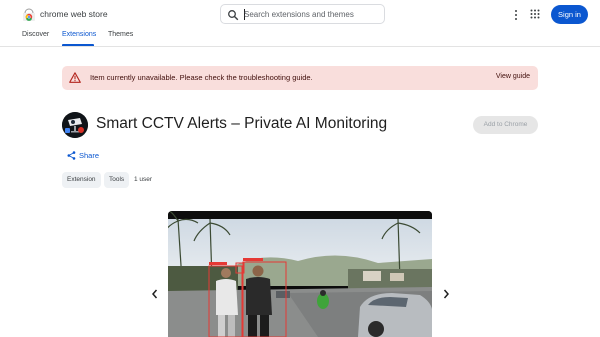  Describe the element at coordinates (143, 179) in the screenshot. I see `user-count: 1 user` at that location.